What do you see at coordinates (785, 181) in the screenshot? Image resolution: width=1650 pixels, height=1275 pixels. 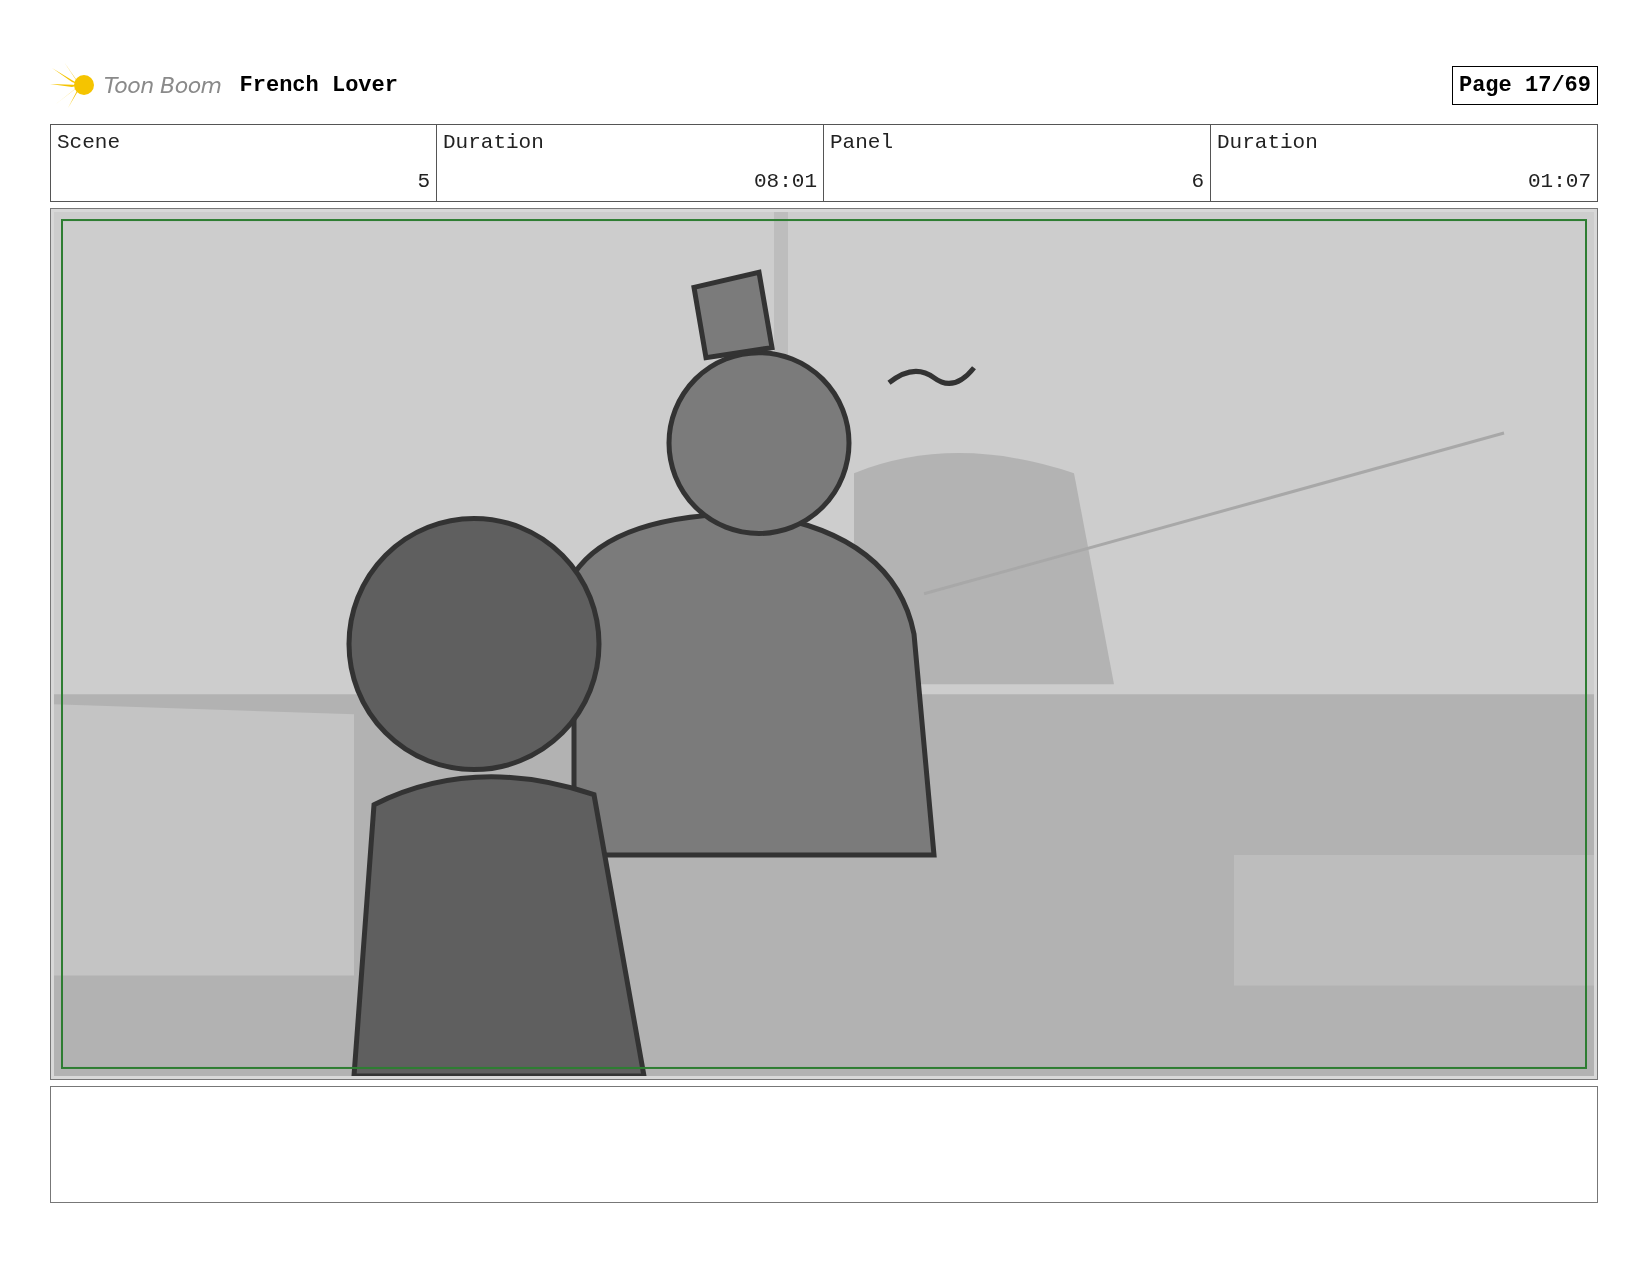 I see `column-value: 08:01` at bounding box center [785, 181].